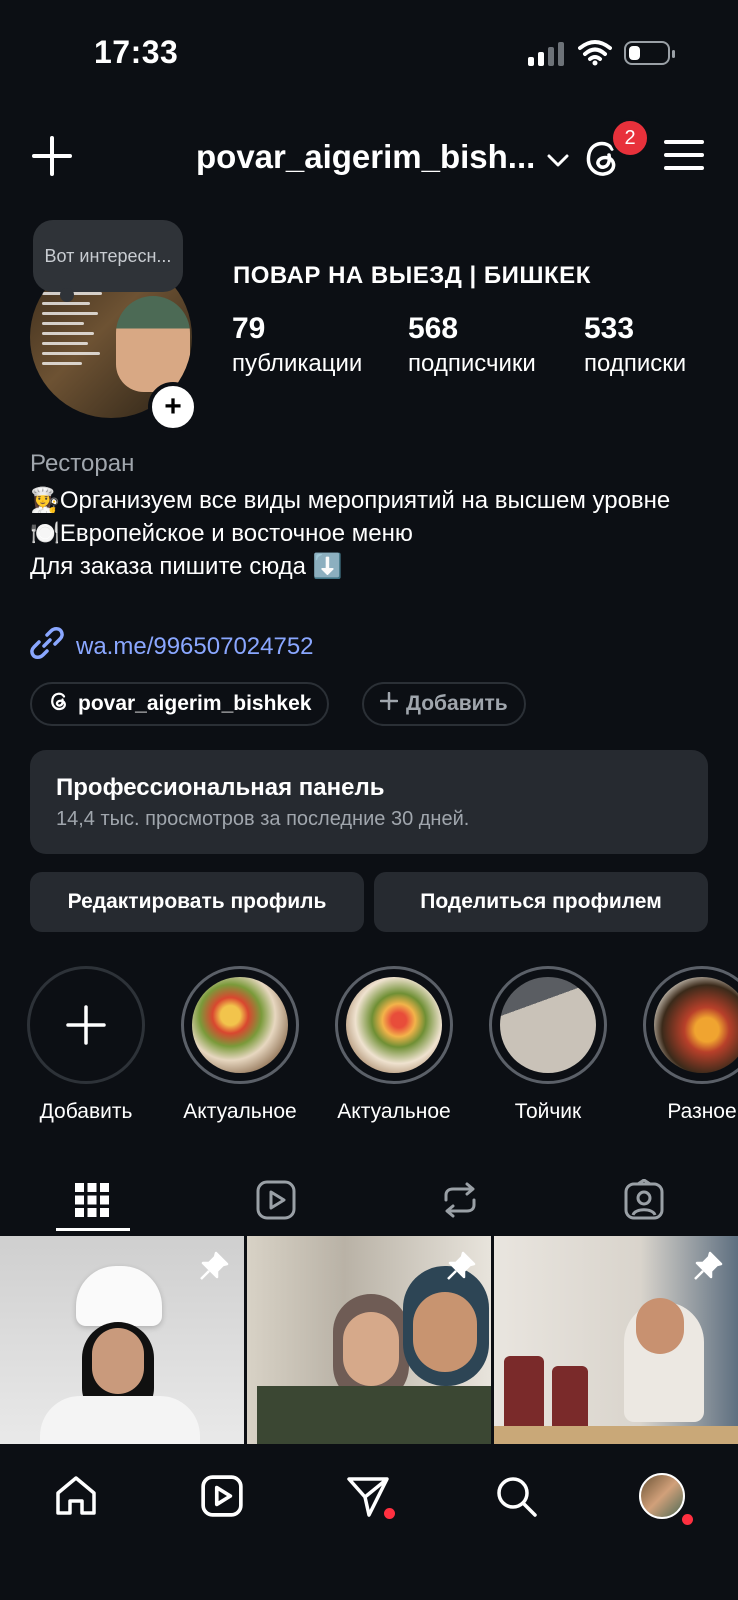  I want to click on stat-posts: 79 публикации, so click(297, 345).